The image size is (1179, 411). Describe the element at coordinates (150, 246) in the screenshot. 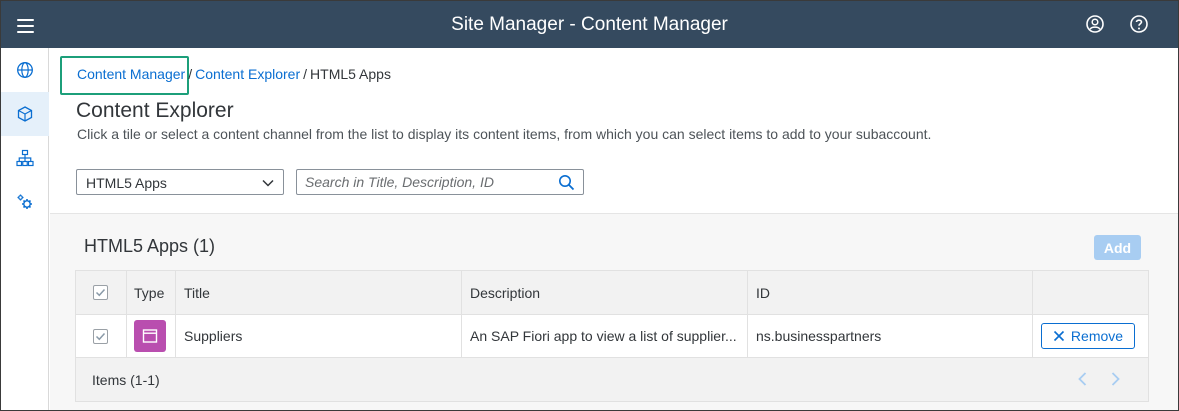

I see `table-title: HTML5 Apps (1)` at that location.